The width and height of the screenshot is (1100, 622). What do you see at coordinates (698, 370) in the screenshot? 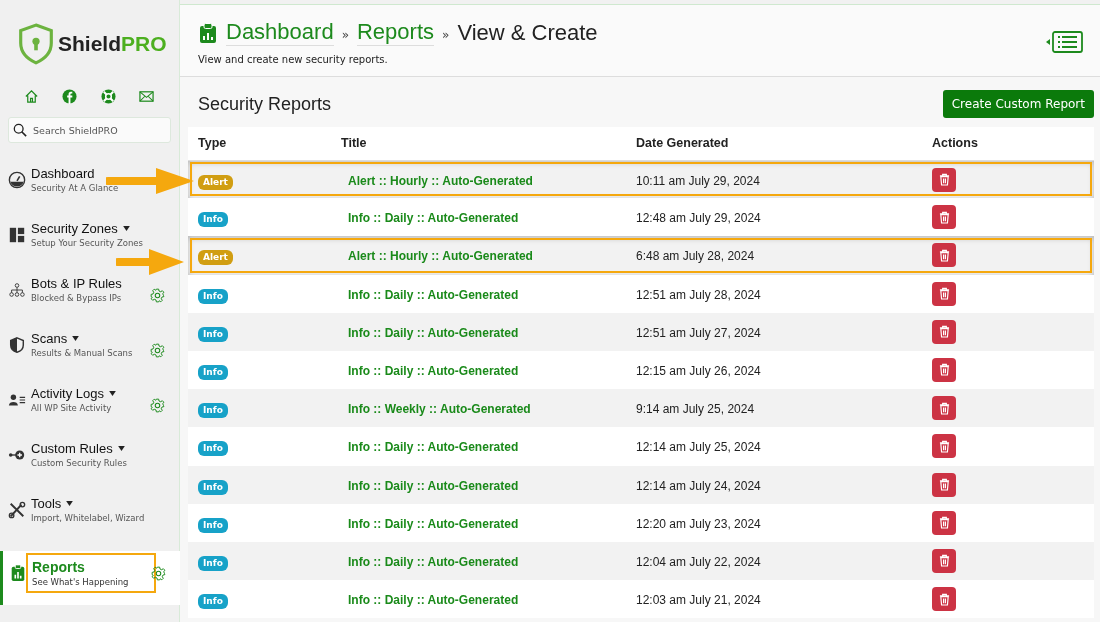
I see `date-cell: 12:15 am July 26, 2024` at bounding box center [698, 370].